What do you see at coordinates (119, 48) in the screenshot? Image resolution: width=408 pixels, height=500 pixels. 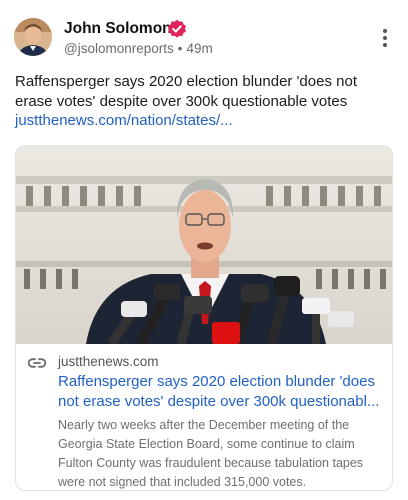 I see `author-handle: @jsolomonreports` at bounding box center [119, 48].